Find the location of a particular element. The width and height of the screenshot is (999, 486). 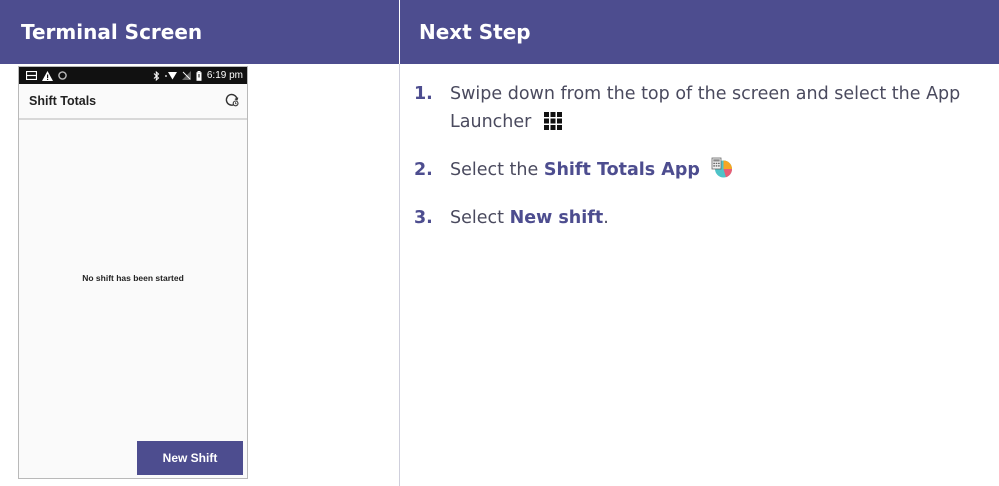

step-bold-text: Shift Totals App is located at coordinates (621, 170).